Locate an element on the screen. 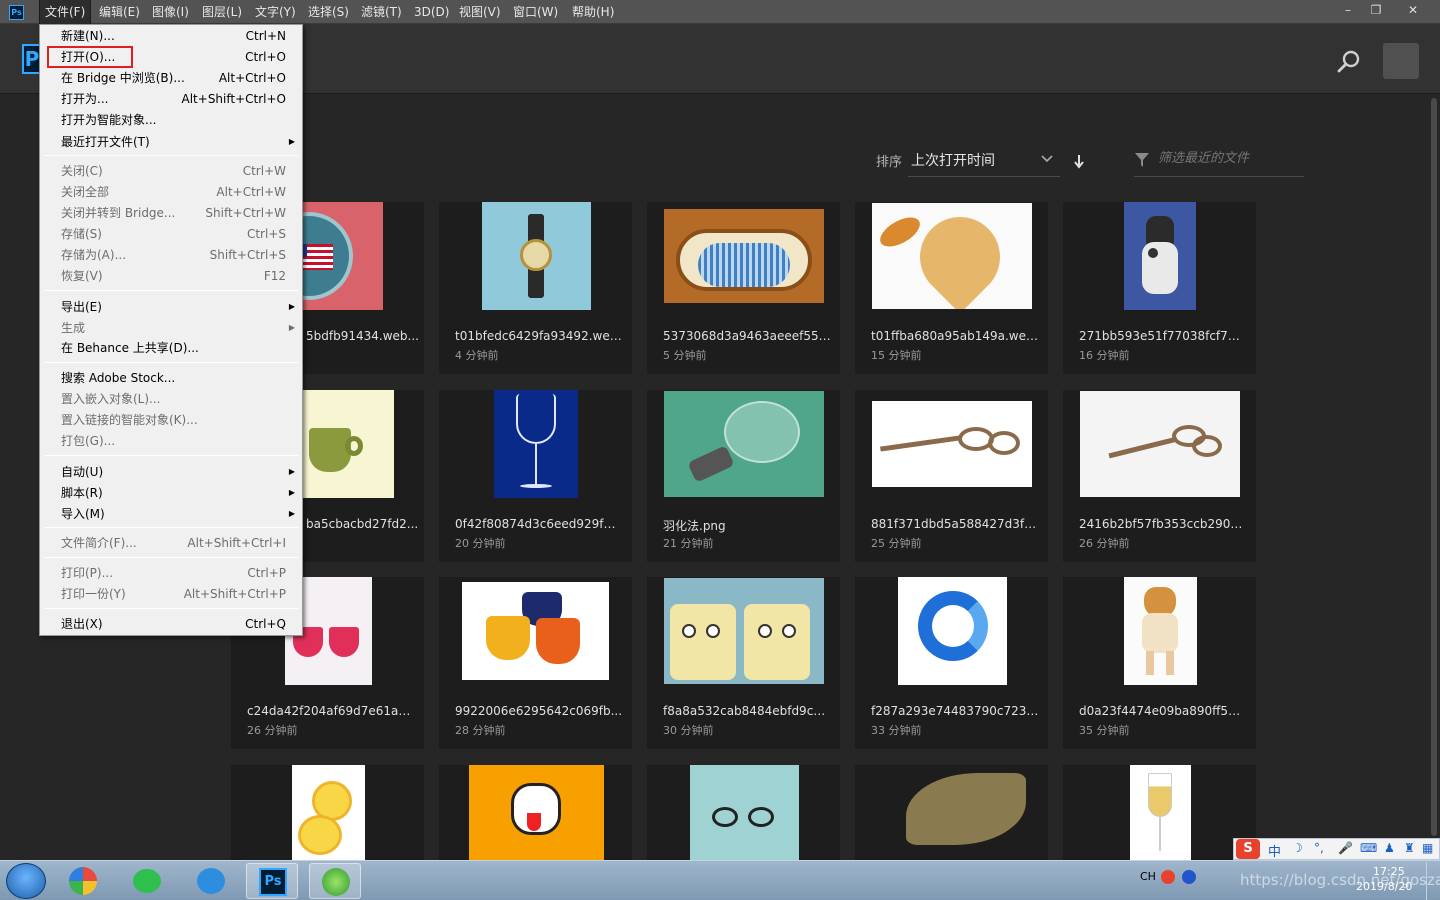 Image resolution: width=1440 pixels, height=900 pixels. recent-file-card: 9922006e6295642c069fb... 28 分钟前 is located at coordinates (535, 663).